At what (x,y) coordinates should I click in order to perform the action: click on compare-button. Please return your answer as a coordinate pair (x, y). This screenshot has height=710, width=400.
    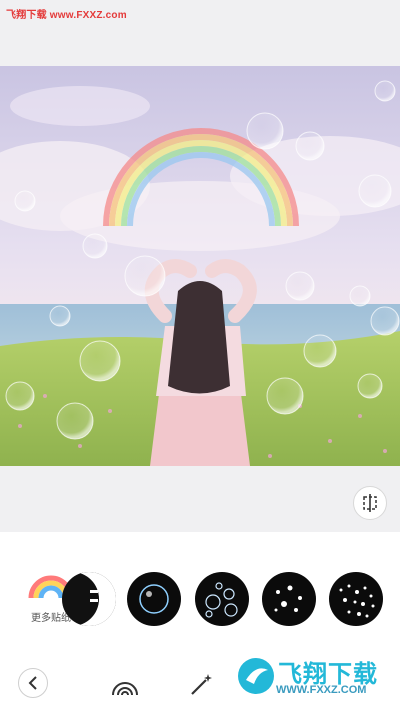
    Looking at the image, I should click on (370, 503).